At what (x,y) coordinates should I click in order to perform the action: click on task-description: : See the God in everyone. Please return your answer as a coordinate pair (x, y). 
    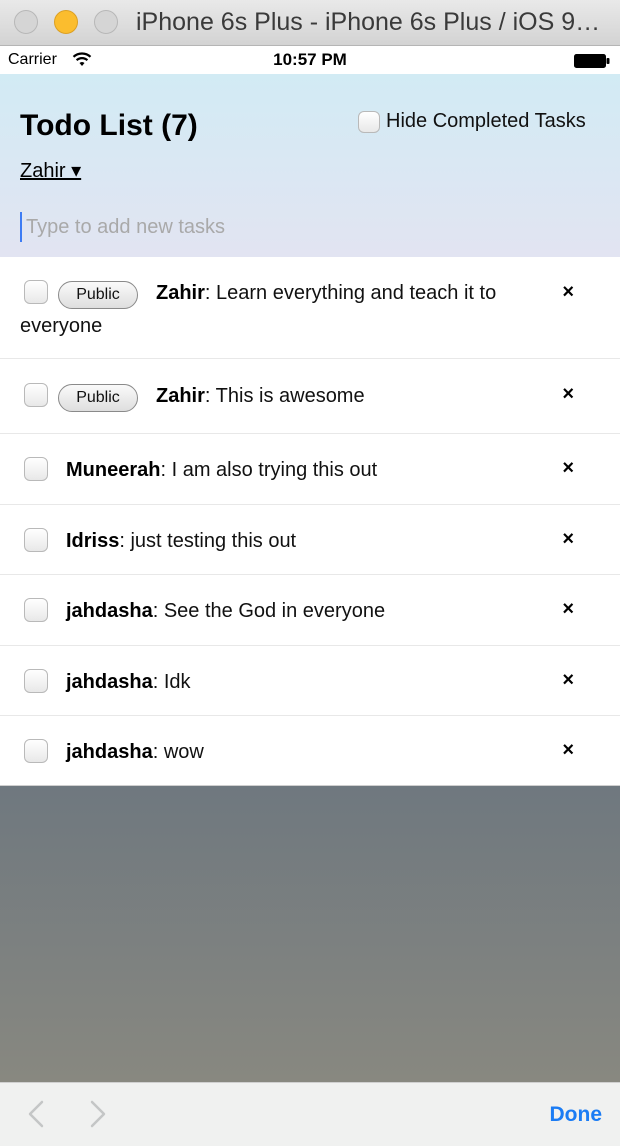
    Looking at the image, I should click on (269, 611).